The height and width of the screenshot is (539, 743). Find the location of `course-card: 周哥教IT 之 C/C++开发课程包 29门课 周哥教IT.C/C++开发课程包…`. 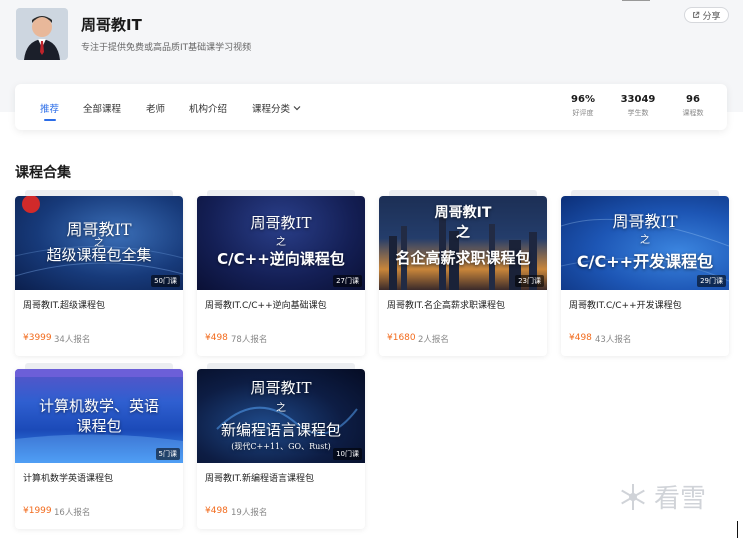

course-card: 周哥教IT 之 C/C++开发课程包 29门课 周哥教IT.C/C++开发课程包… is located at coordinates (645, 273).